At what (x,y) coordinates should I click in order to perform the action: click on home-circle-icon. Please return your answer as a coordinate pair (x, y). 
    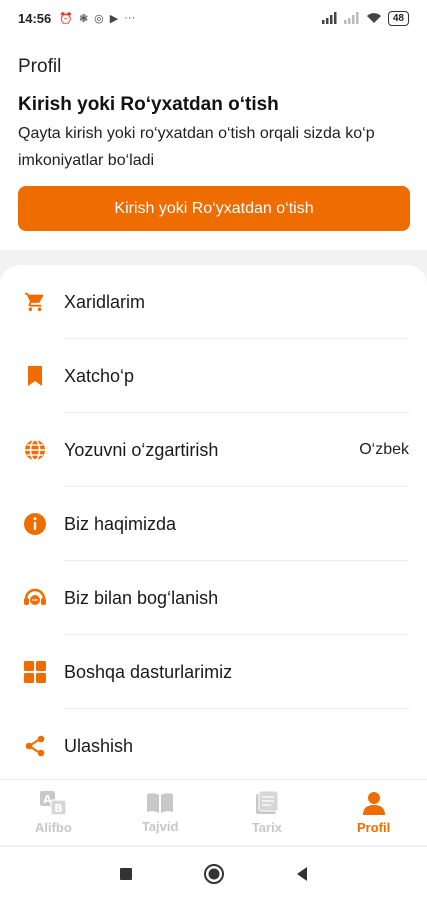
    Looking at the image, I should click on (214, 874).